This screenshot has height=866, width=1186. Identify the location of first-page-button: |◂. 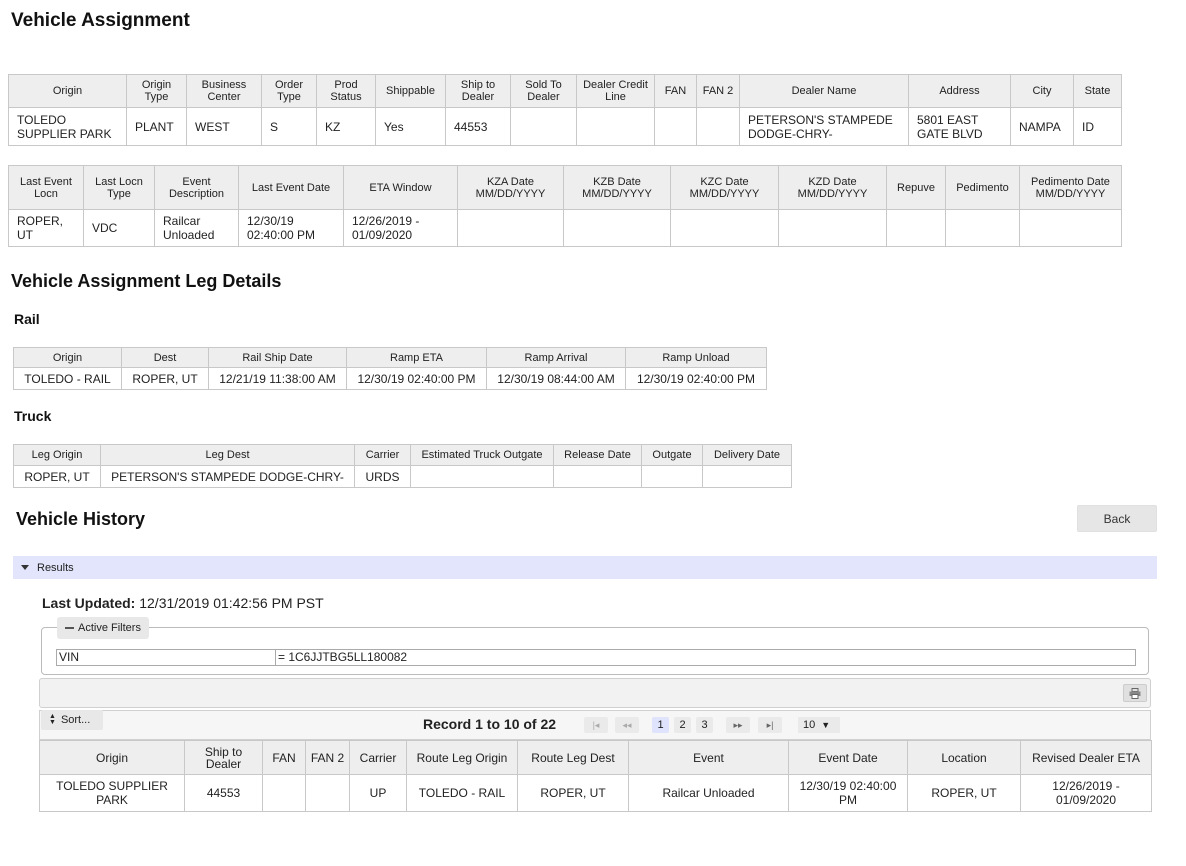
(596, 725).